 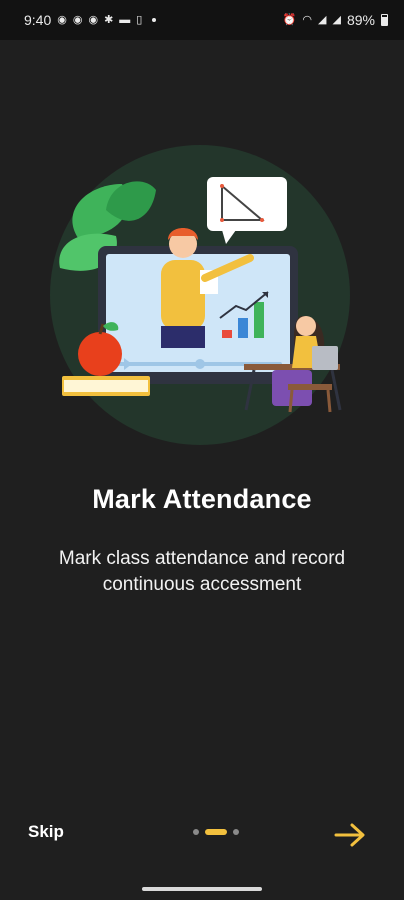 I want to click on slack-icon: ✱, so click(x=109, y=19).